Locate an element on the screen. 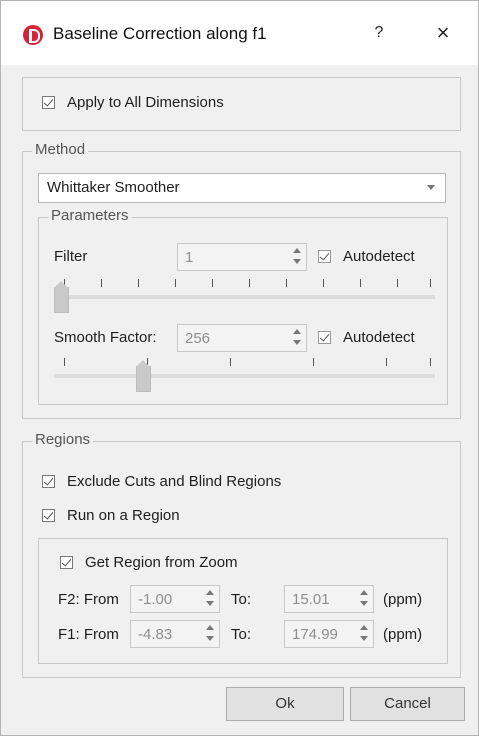  filter-spinbox: 1 is located at coordinates (242, 257).